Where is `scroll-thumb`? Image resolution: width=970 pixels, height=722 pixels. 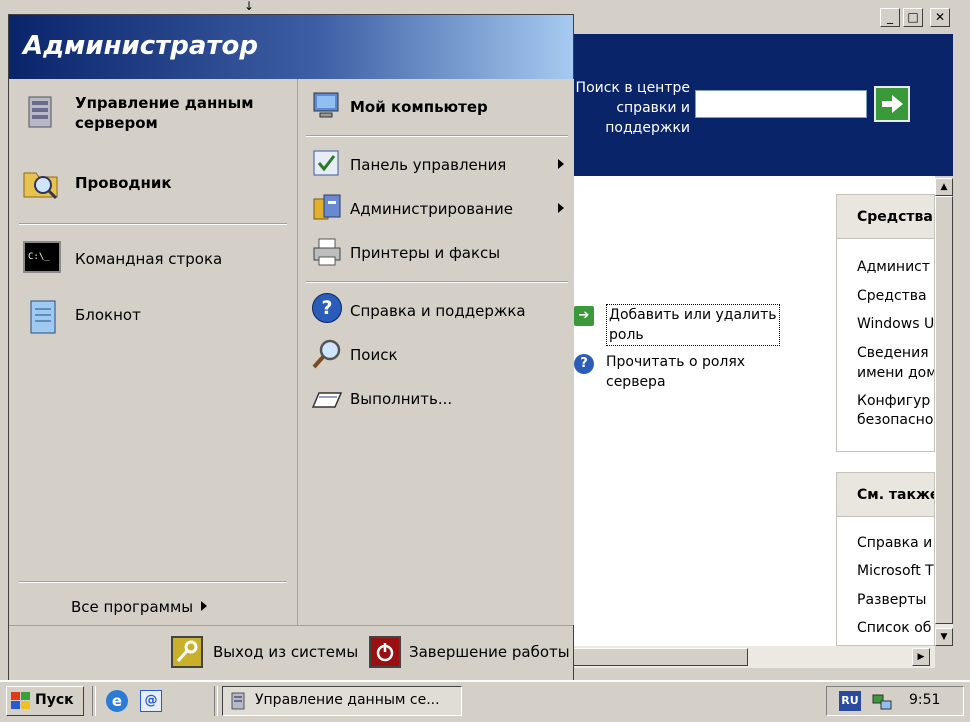 scroll-thumb is located at coordinates (944, 410).